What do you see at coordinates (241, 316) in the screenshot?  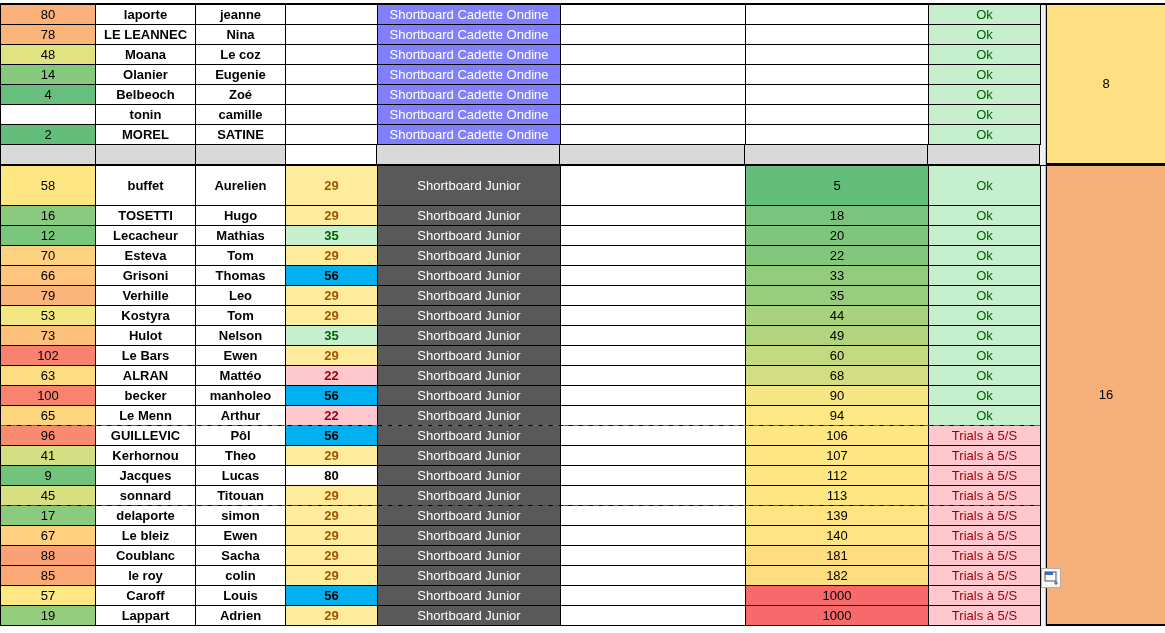 I see `first-name-cell: Tom` at bounding box center [241, 316].